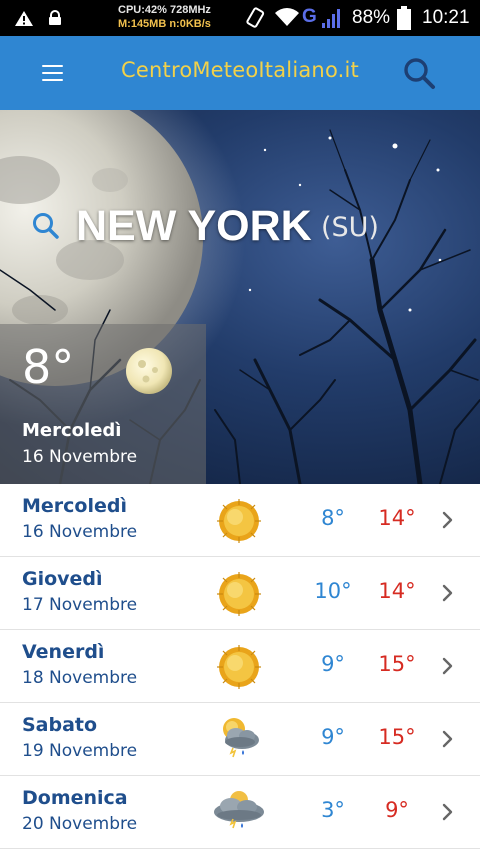  I want to click on cloud-rain-icon, so click(239, 810).